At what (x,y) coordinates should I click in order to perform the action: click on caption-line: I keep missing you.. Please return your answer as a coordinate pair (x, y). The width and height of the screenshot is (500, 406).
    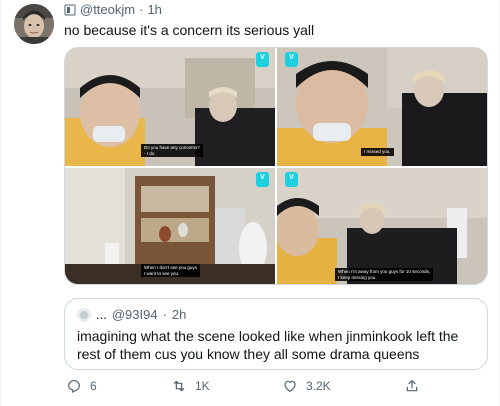
    Looking at the image, I should click on (357, 277).